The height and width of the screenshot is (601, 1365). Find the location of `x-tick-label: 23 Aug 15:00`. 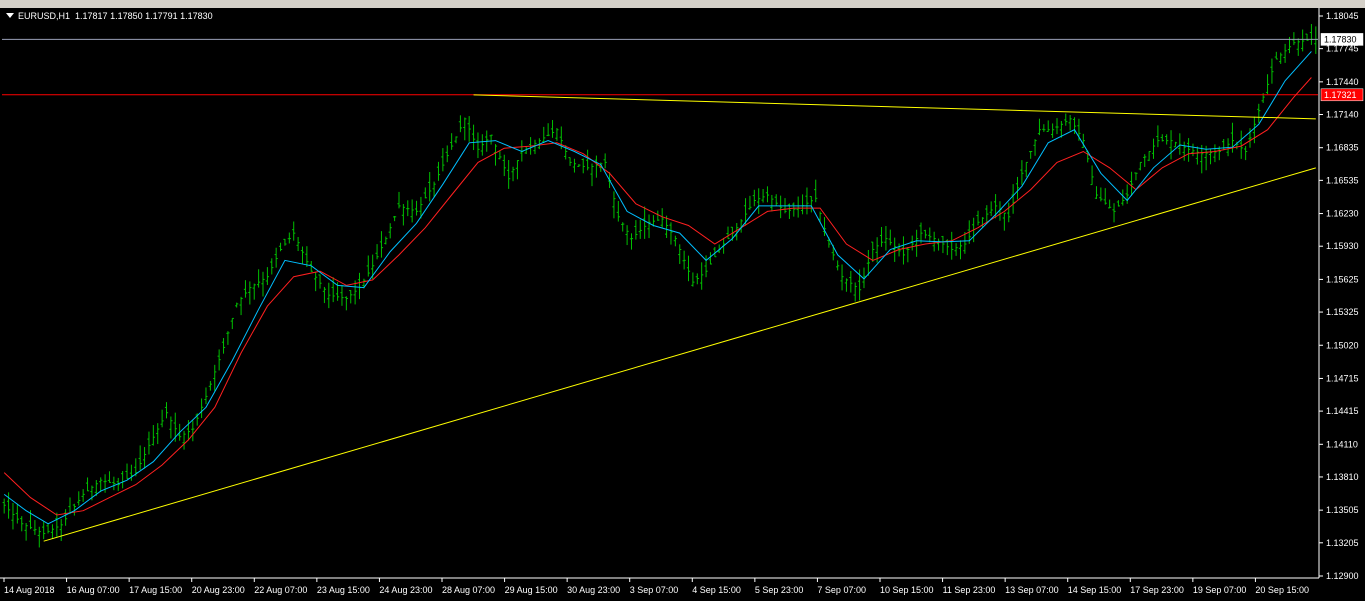

x-tick-label: 23 Aug 15:00 is located at coordinates (343, 590).